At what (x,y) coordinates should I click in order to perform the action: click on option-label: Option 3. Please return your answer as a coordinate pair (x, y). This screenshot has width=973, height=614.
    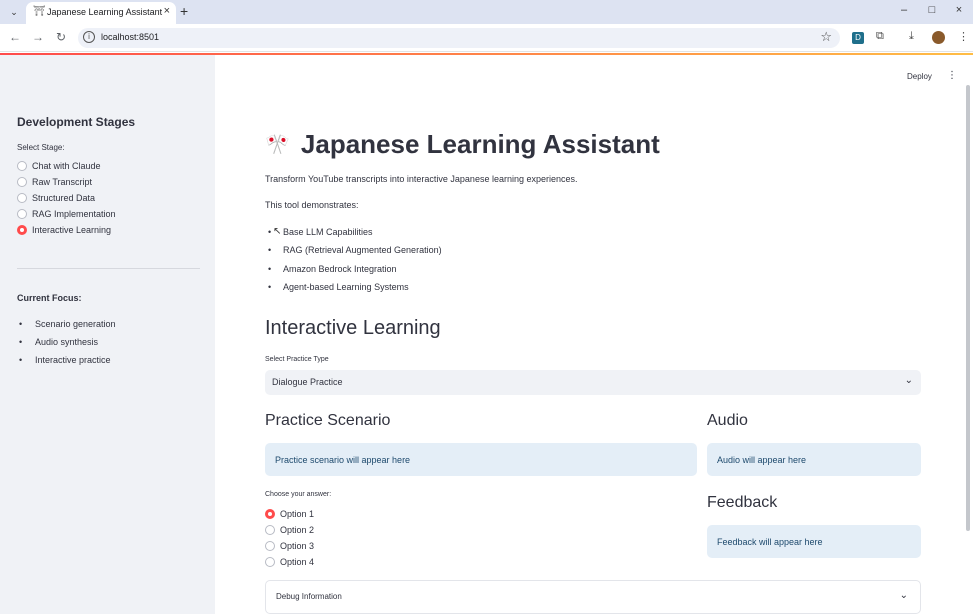
    Looking at the image, I should click on (297, 546).